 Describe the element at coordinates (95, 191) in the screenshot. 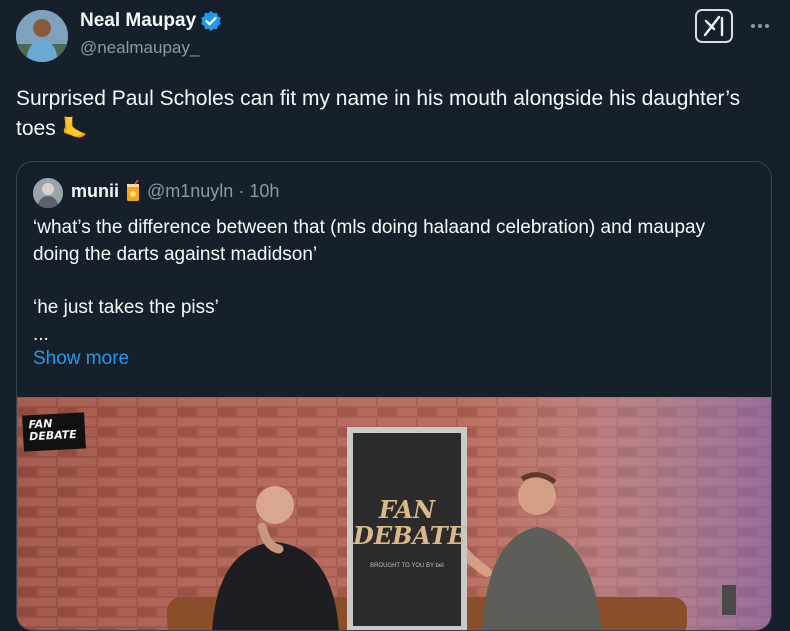

I see `quoted-name: munii` at that location.